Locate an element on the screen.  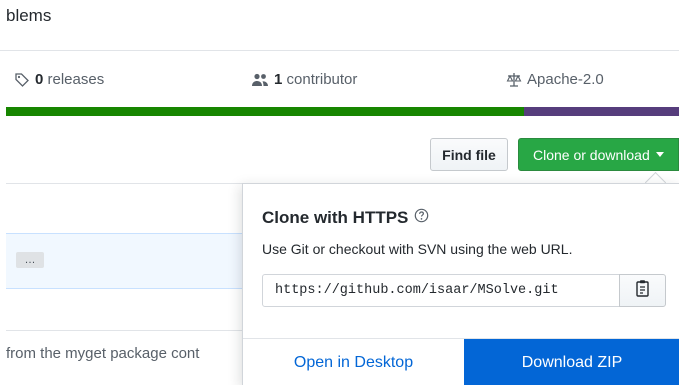
clone-dropdown-title: Clone with HTTPS is located at coordinates (335, 217).